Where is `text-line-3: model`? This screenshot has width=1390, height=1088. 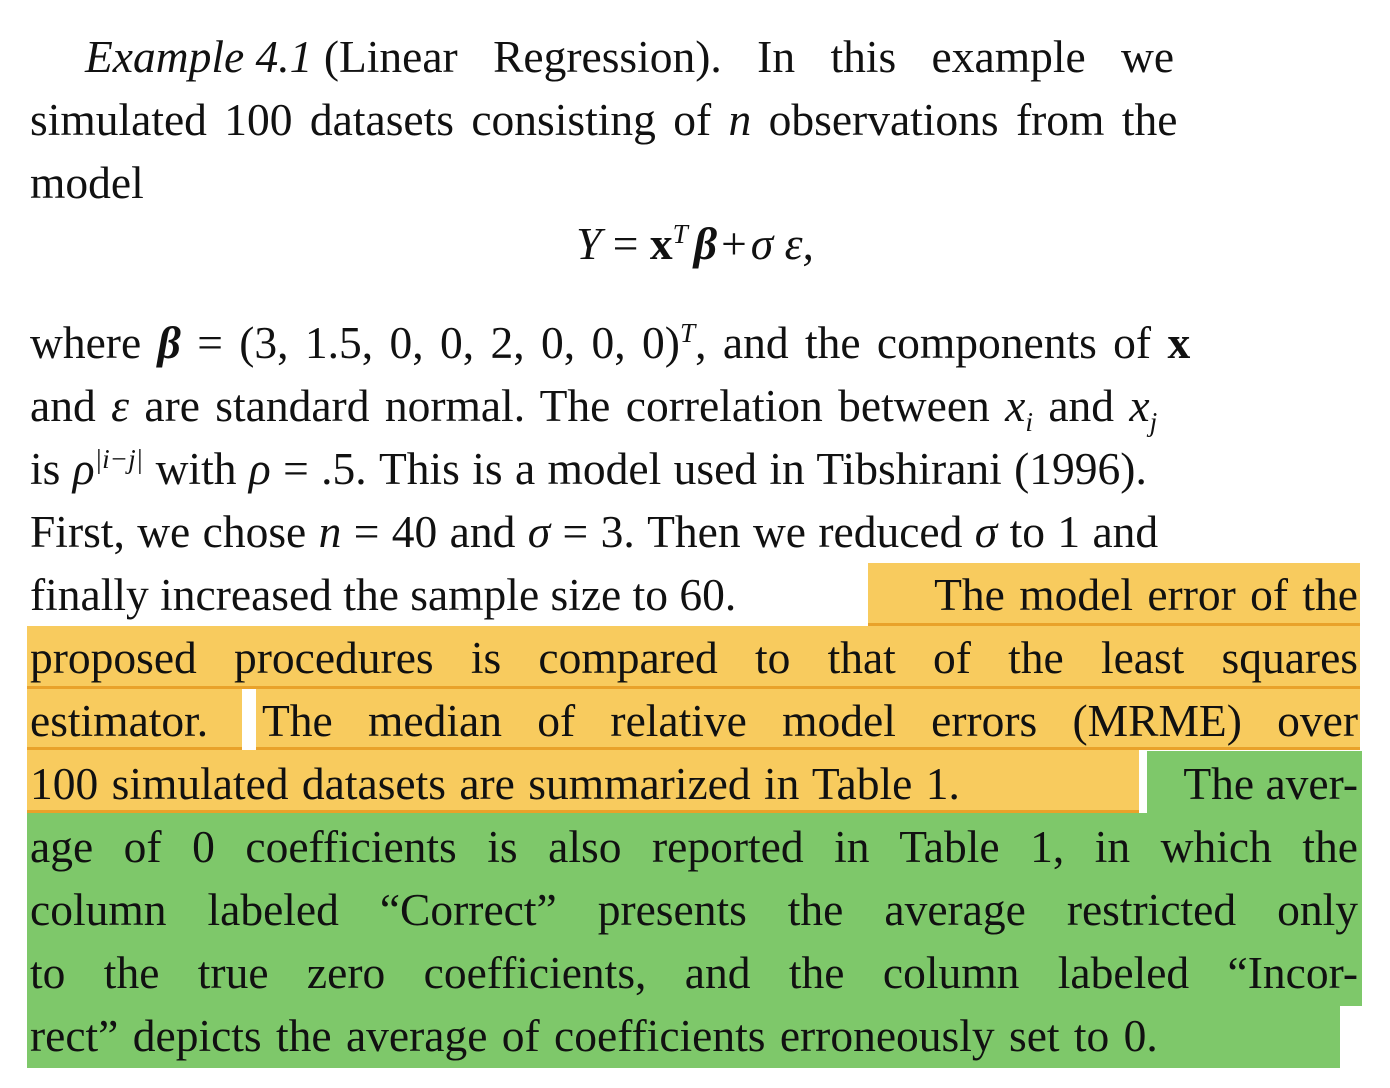
text-line-3: model is located at coordinates (694, 183).